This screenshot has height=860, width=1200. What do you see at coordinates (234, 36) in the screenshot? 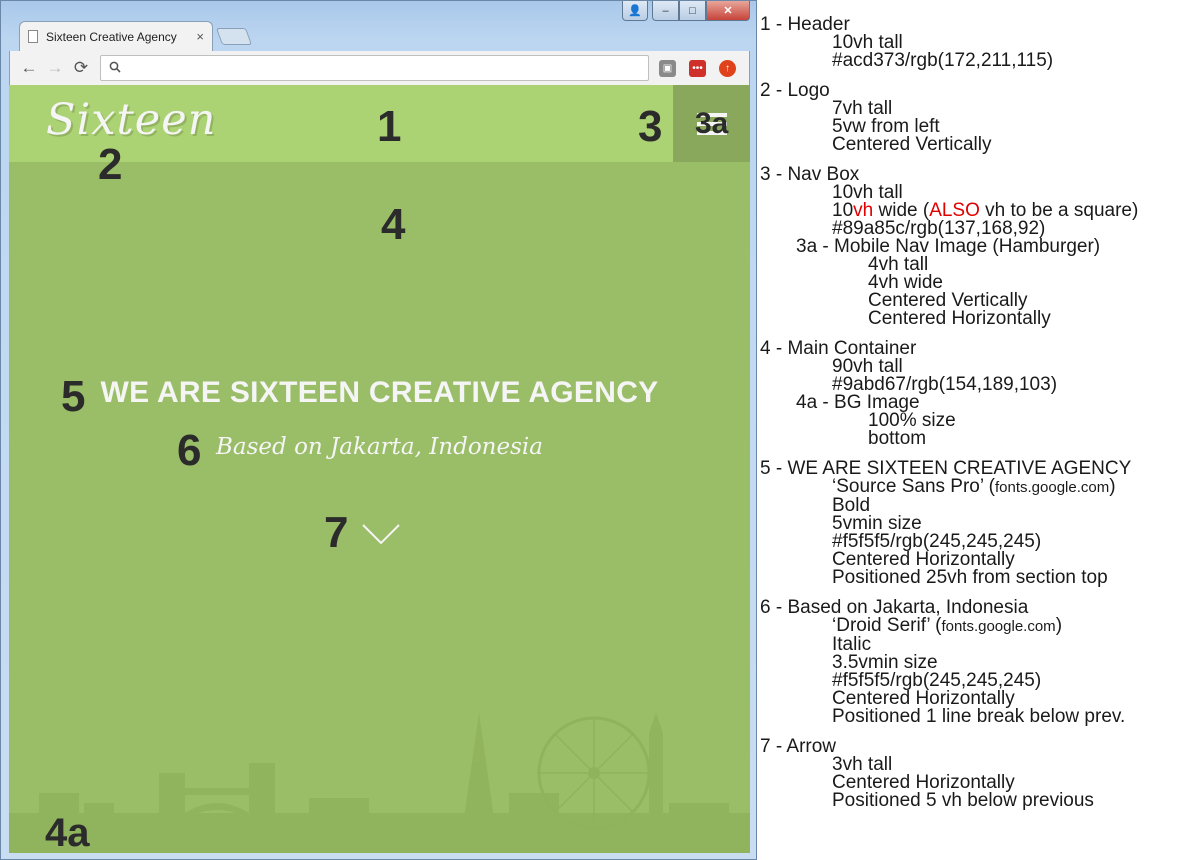
I see `new-tab-button` at bounding box center [234, 36].